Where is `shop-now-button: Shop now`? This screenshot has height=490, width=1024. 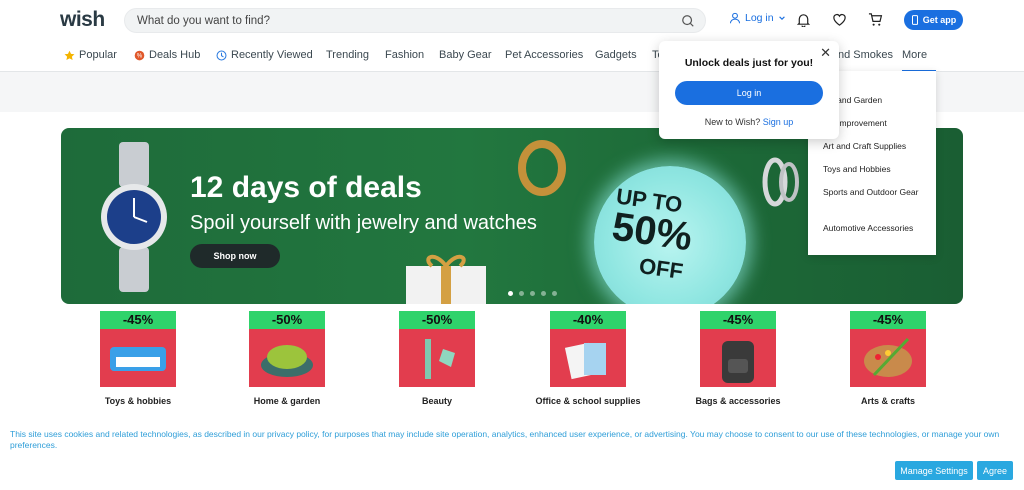
shop-now-button: Shop now is located at coordinates (235, 256).